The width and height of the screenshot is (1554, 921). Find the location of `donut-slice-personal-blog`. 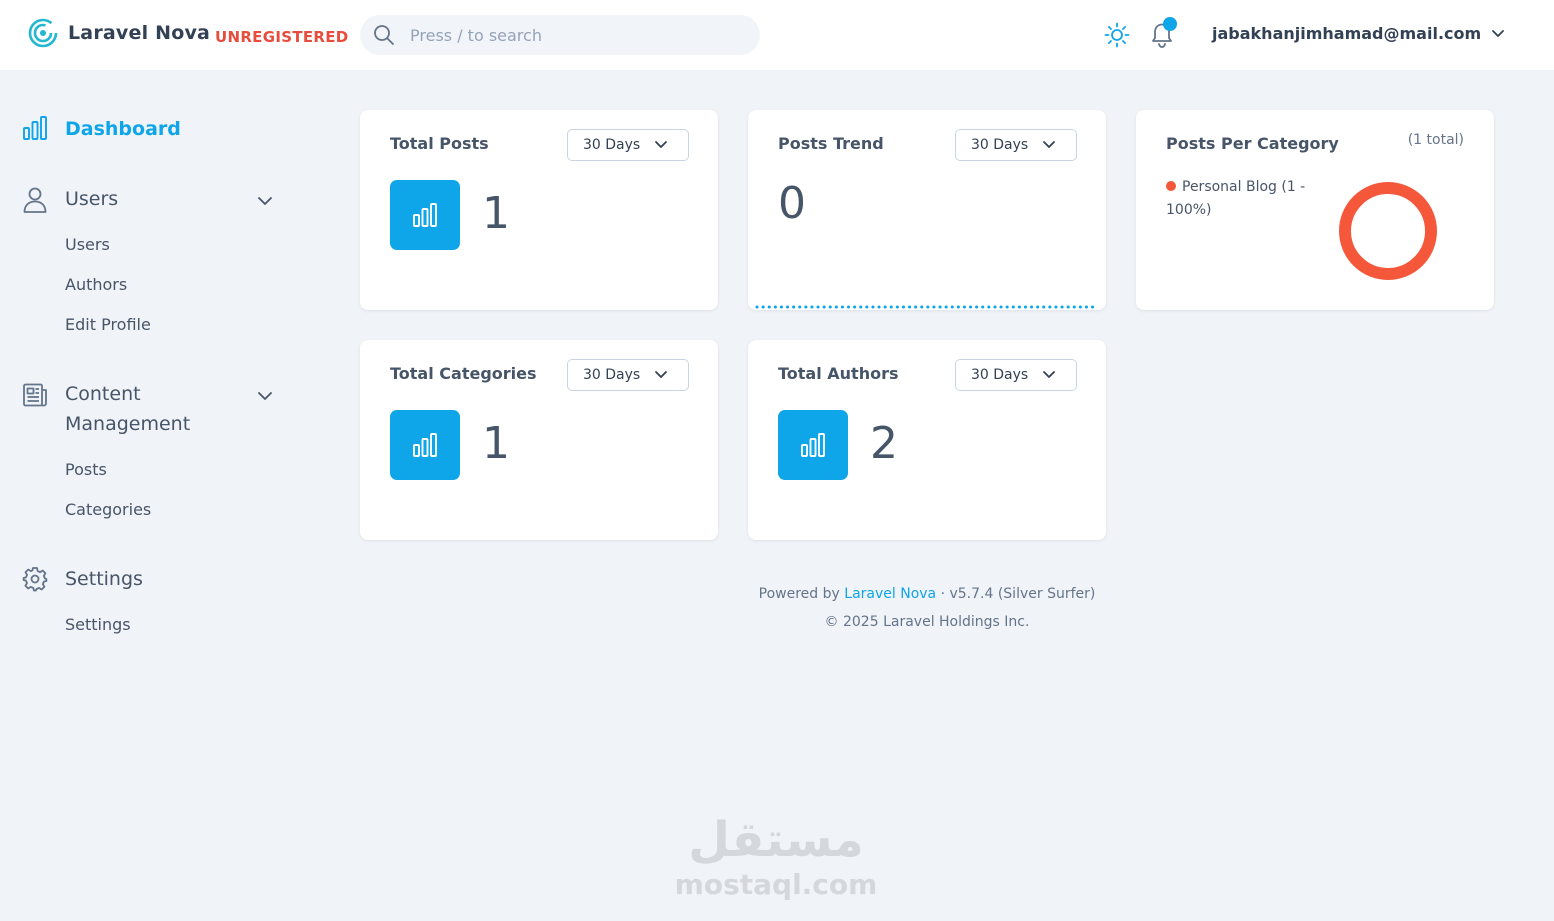

donut-slice-personal-blog is located at coordinates (1388, 231).